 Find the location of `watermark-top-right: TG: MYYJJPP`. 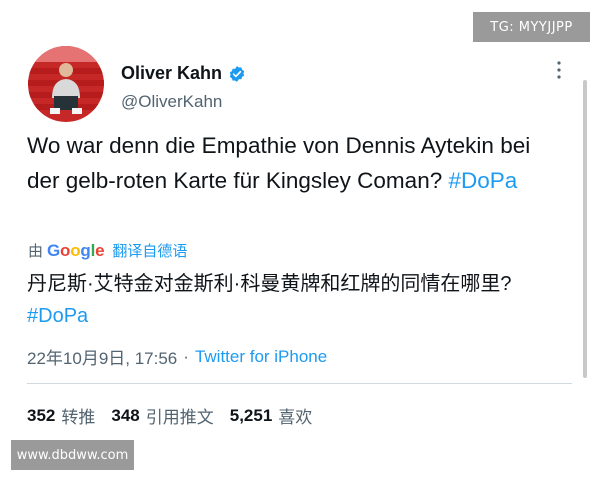

watermark-top-right: TG: MYYJJPP is located at coordinates (531, 27).